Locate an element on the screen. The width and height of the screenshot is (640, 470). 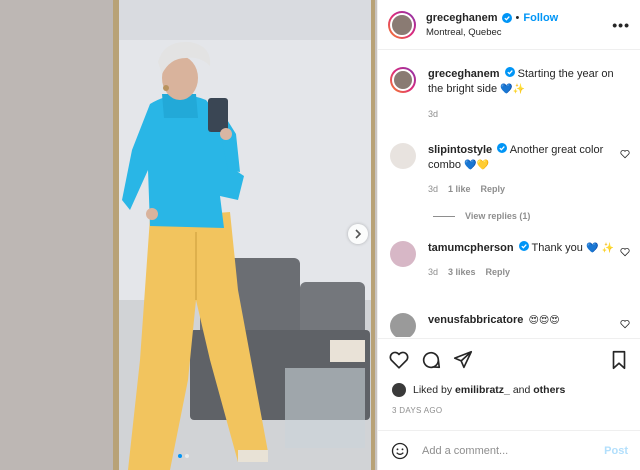
comment-likes: 1 like is located at coordinates (459, 189).